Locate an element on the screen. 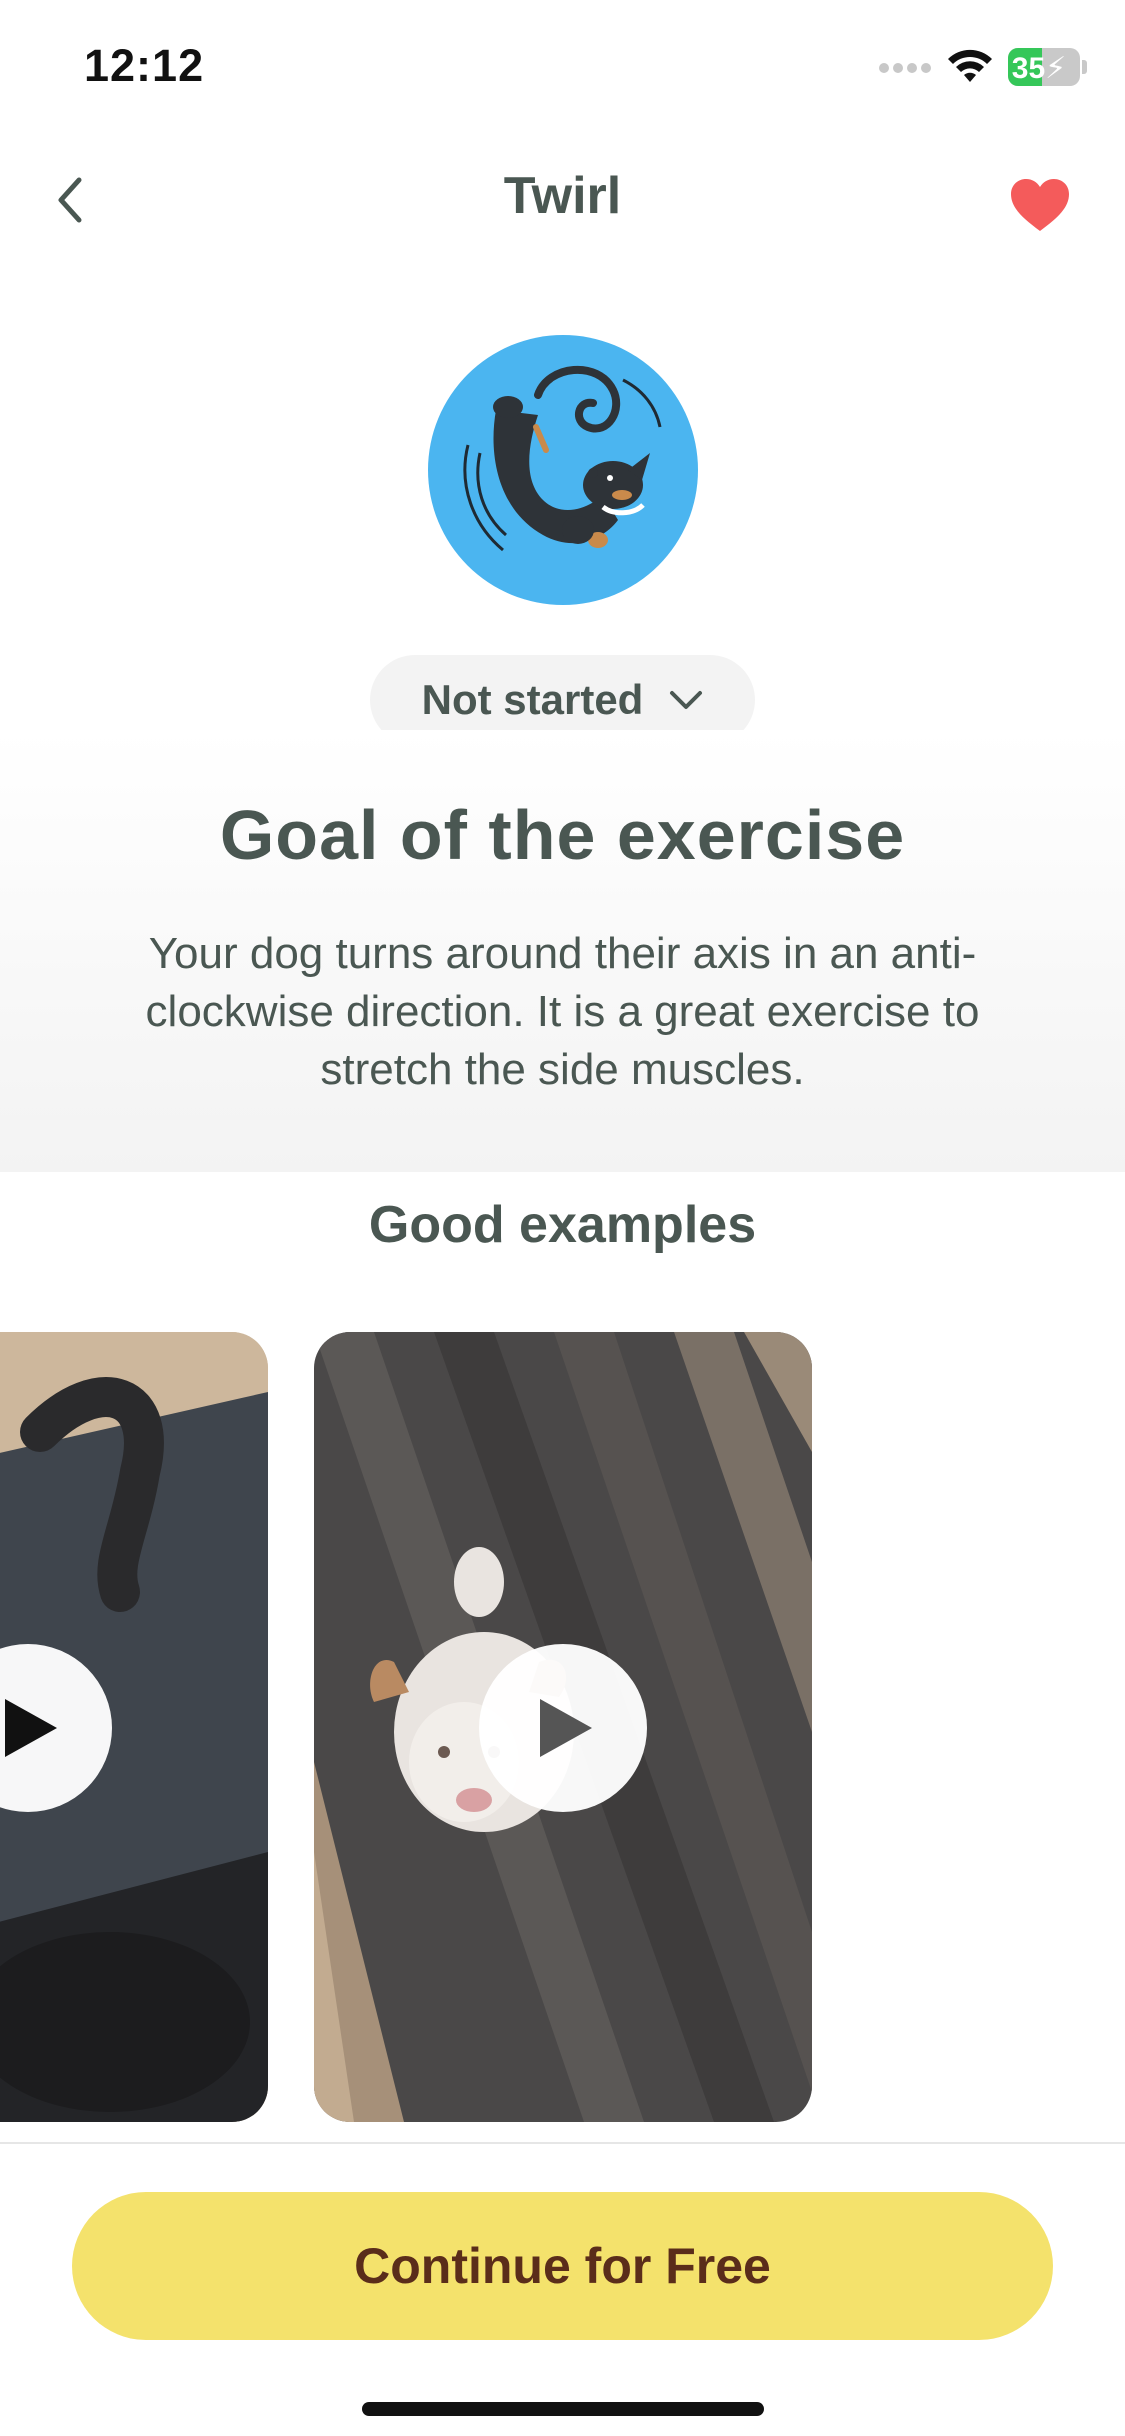 This screenshot has height=2436, width=1125. battery-cap is located at coordinates (1084, 67).